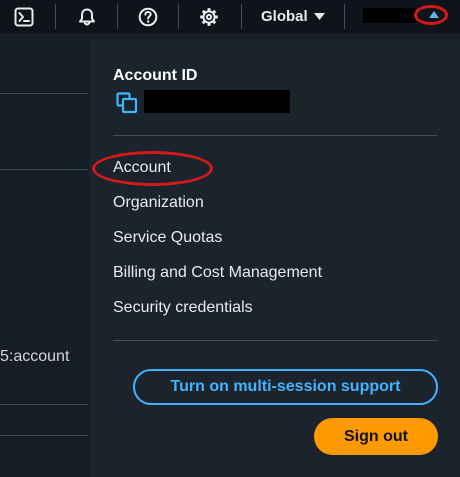 The width and height of the screenshot is (460, 477). I want to click on multi-session-button: Turn on multi-session support, so click(285, 387).